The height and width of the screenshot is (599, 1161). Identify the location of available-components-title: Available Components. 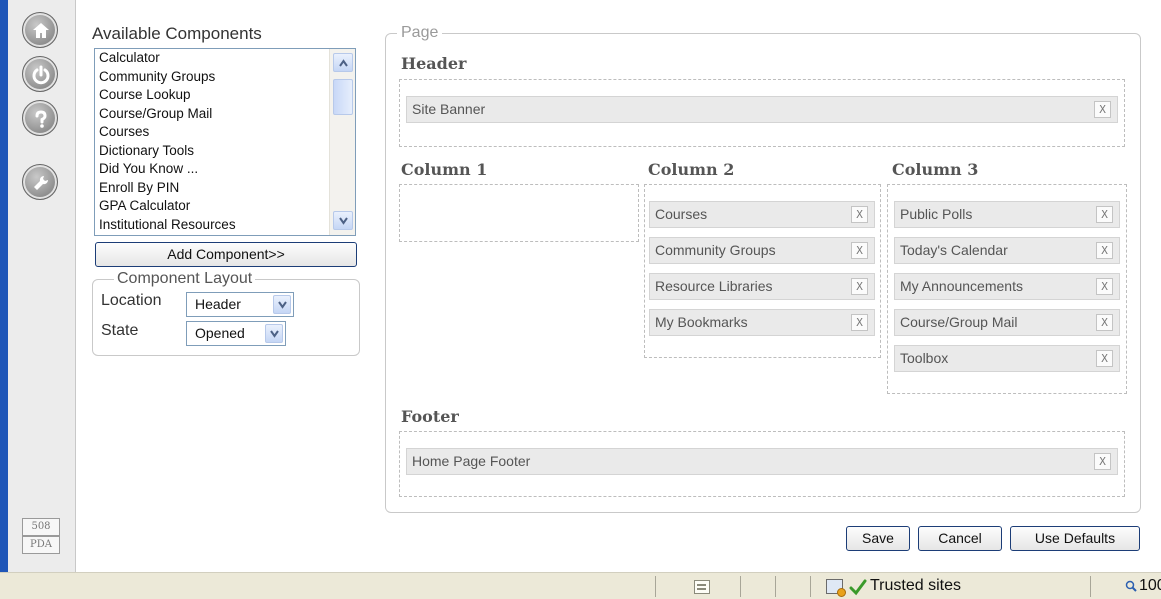
(177, 33).